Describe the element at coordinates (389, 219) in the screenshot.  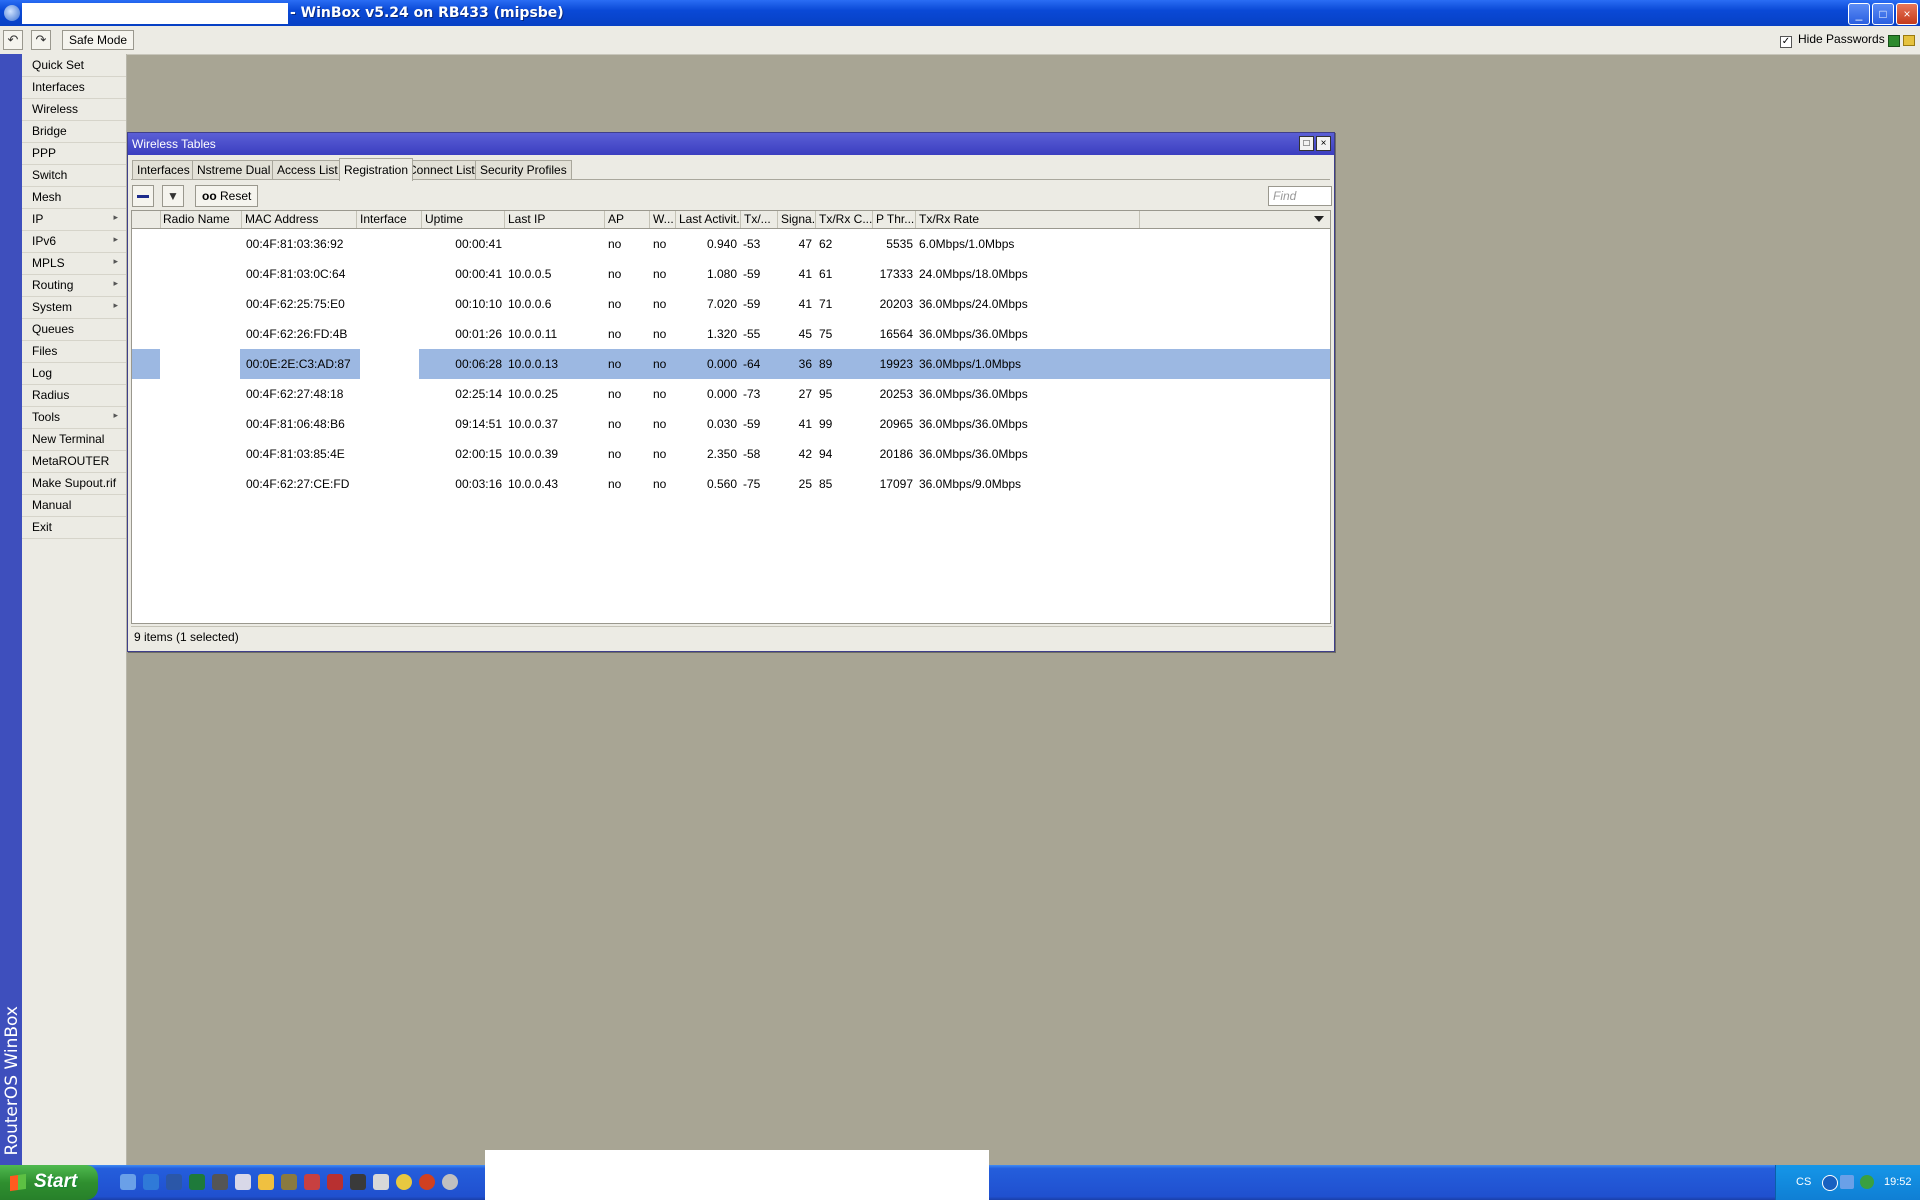
I see `column-header-interface: Interface` at that location.